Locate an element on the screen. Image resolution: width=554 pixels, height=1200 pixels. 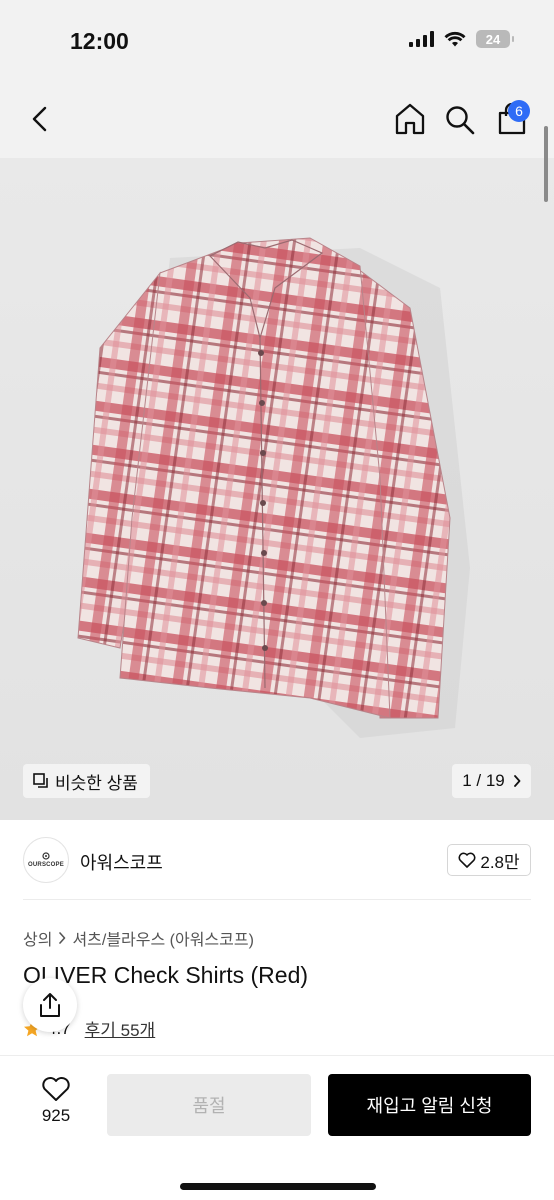
brand-row: OURSCOPE 아워스코프 2.8만 is located at coordinates (277, 860).